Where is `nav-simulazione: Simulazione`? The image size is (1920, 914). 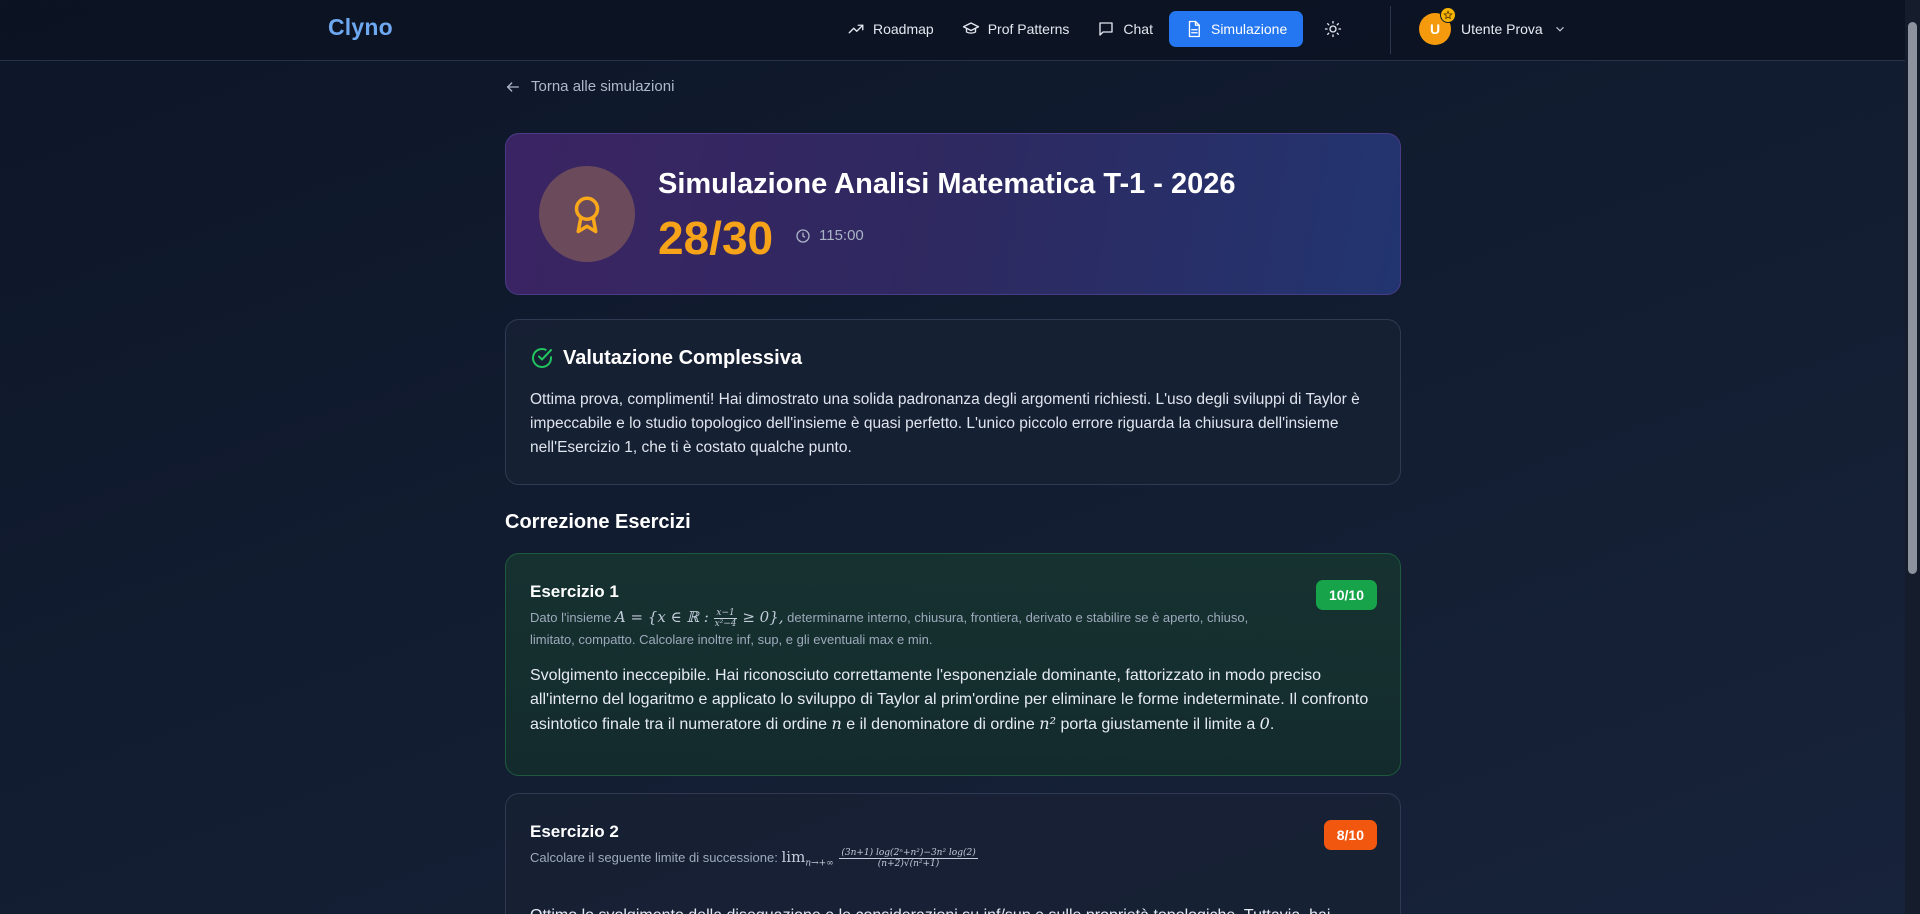 nav-simulazione: Simulazione is located at coordinates (1236, 29).